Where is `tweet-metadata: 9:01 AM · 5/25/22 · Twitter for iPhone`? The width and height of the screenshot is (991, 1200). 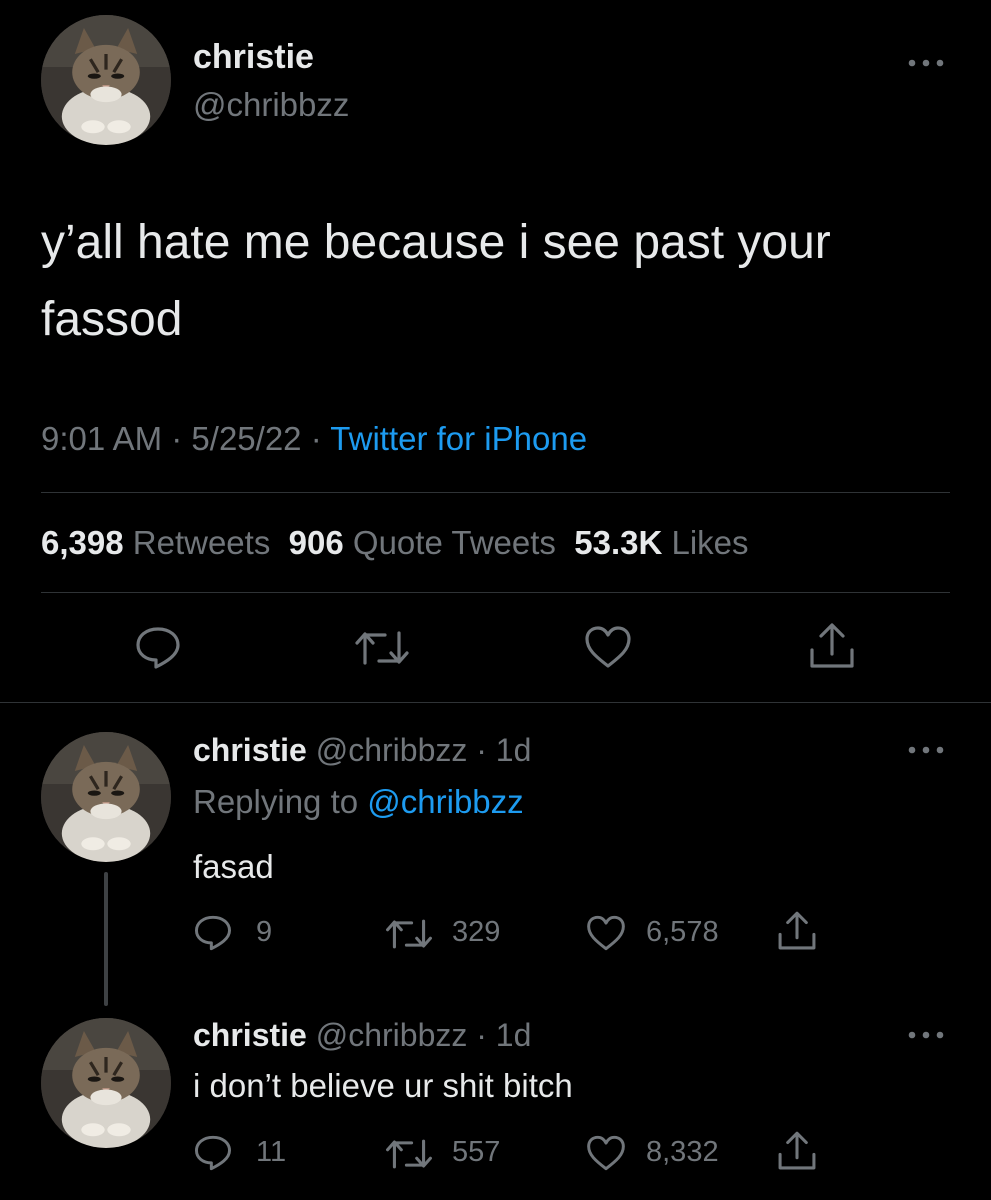 tweet-metadata: 9:01 AM · 5/25/22 · Twitter for iPhone is located at coordinates (314, 439).